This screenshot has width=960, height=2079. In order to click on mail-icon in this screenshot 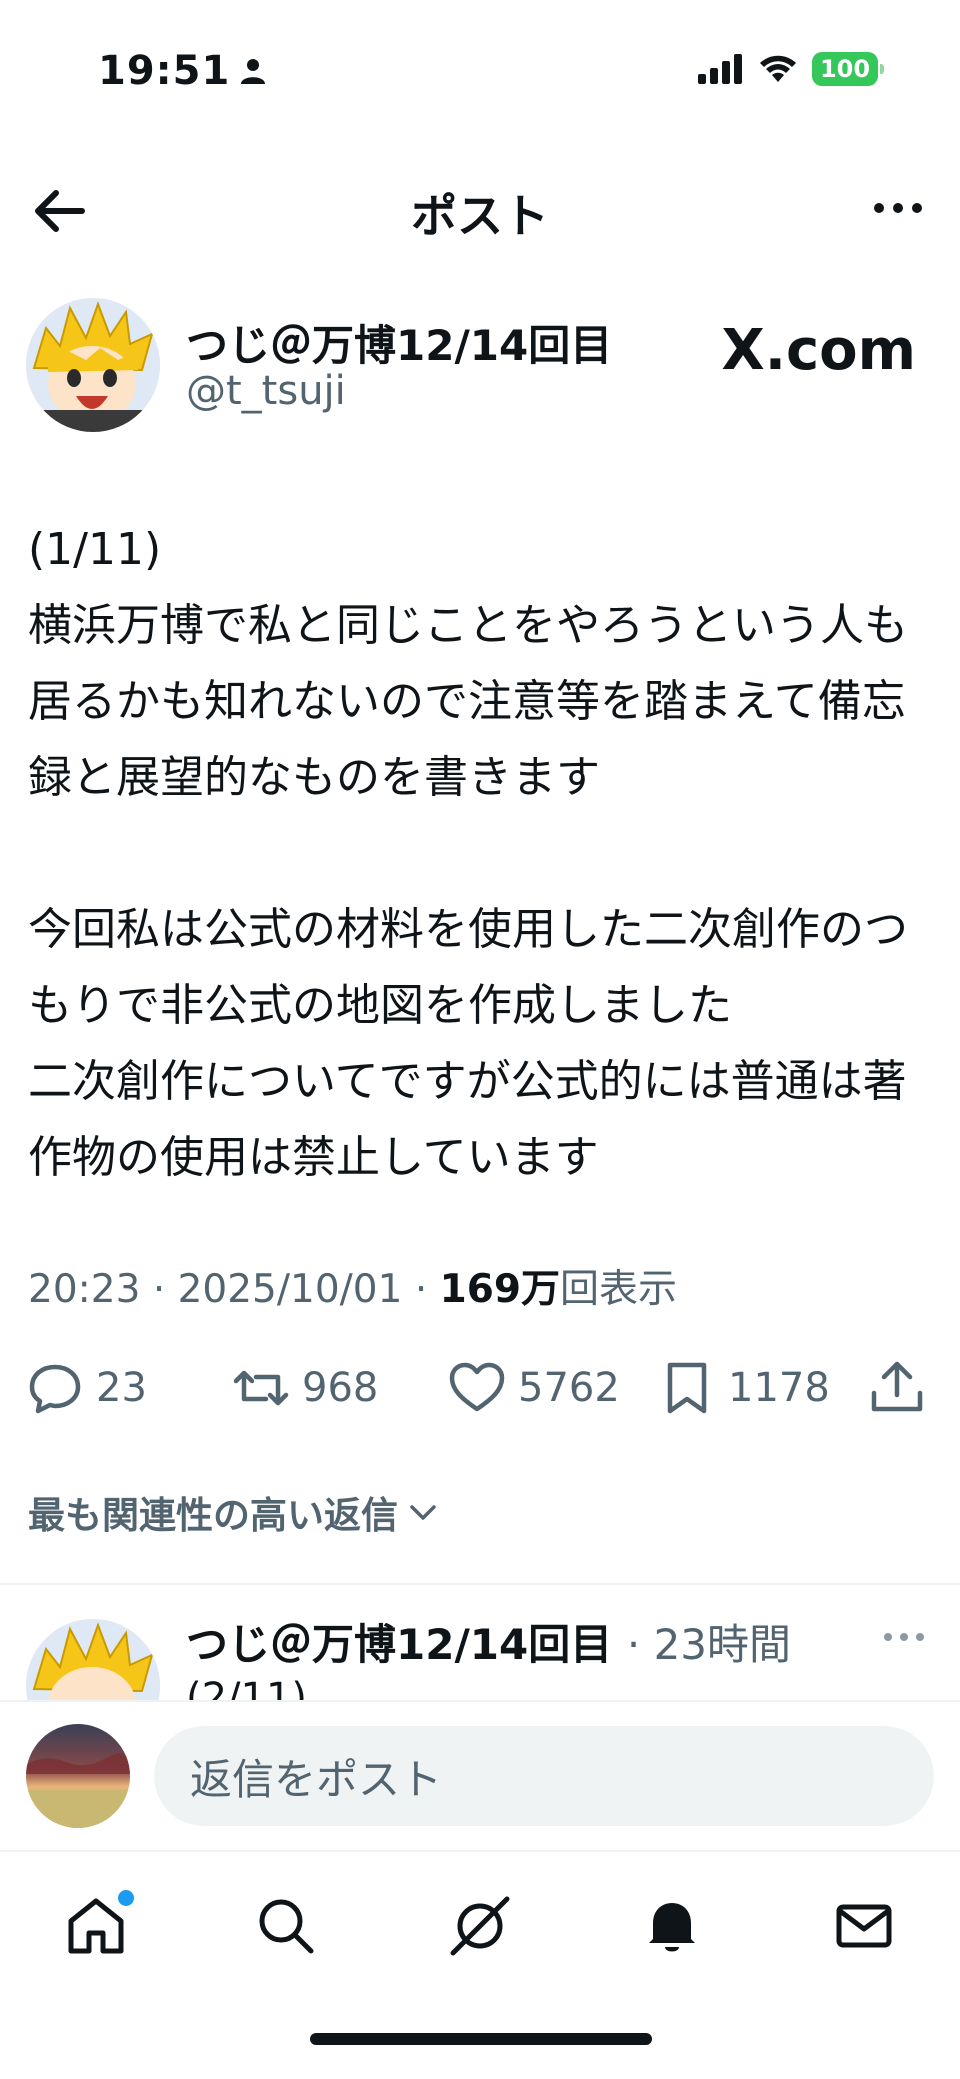, I will do `click(864, 1926)`.